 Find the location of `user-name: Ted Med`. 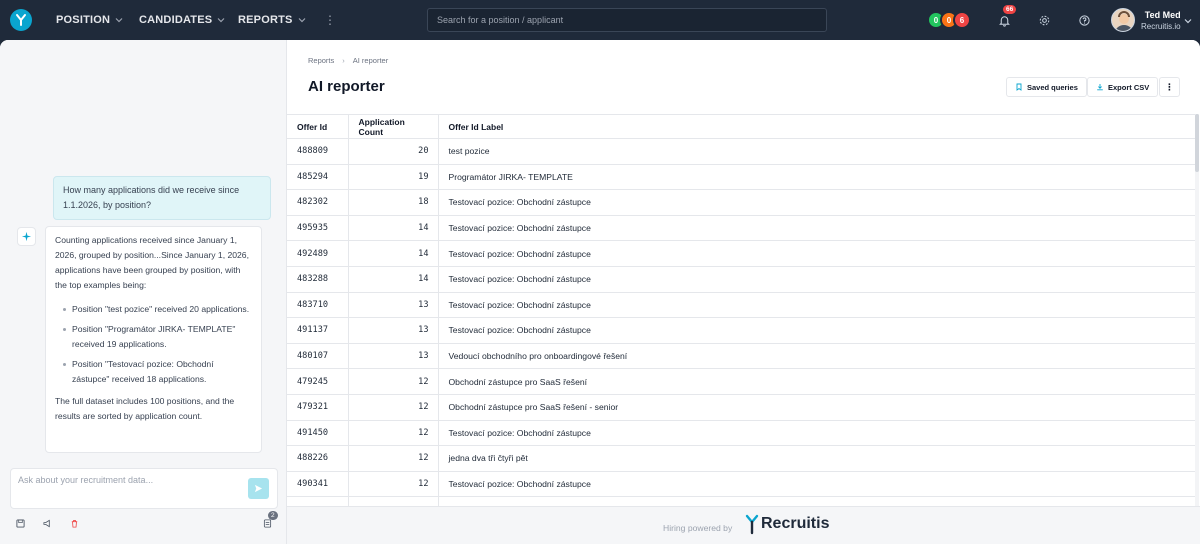

user-name: Ted Med is located at coordinates (1162, 14).